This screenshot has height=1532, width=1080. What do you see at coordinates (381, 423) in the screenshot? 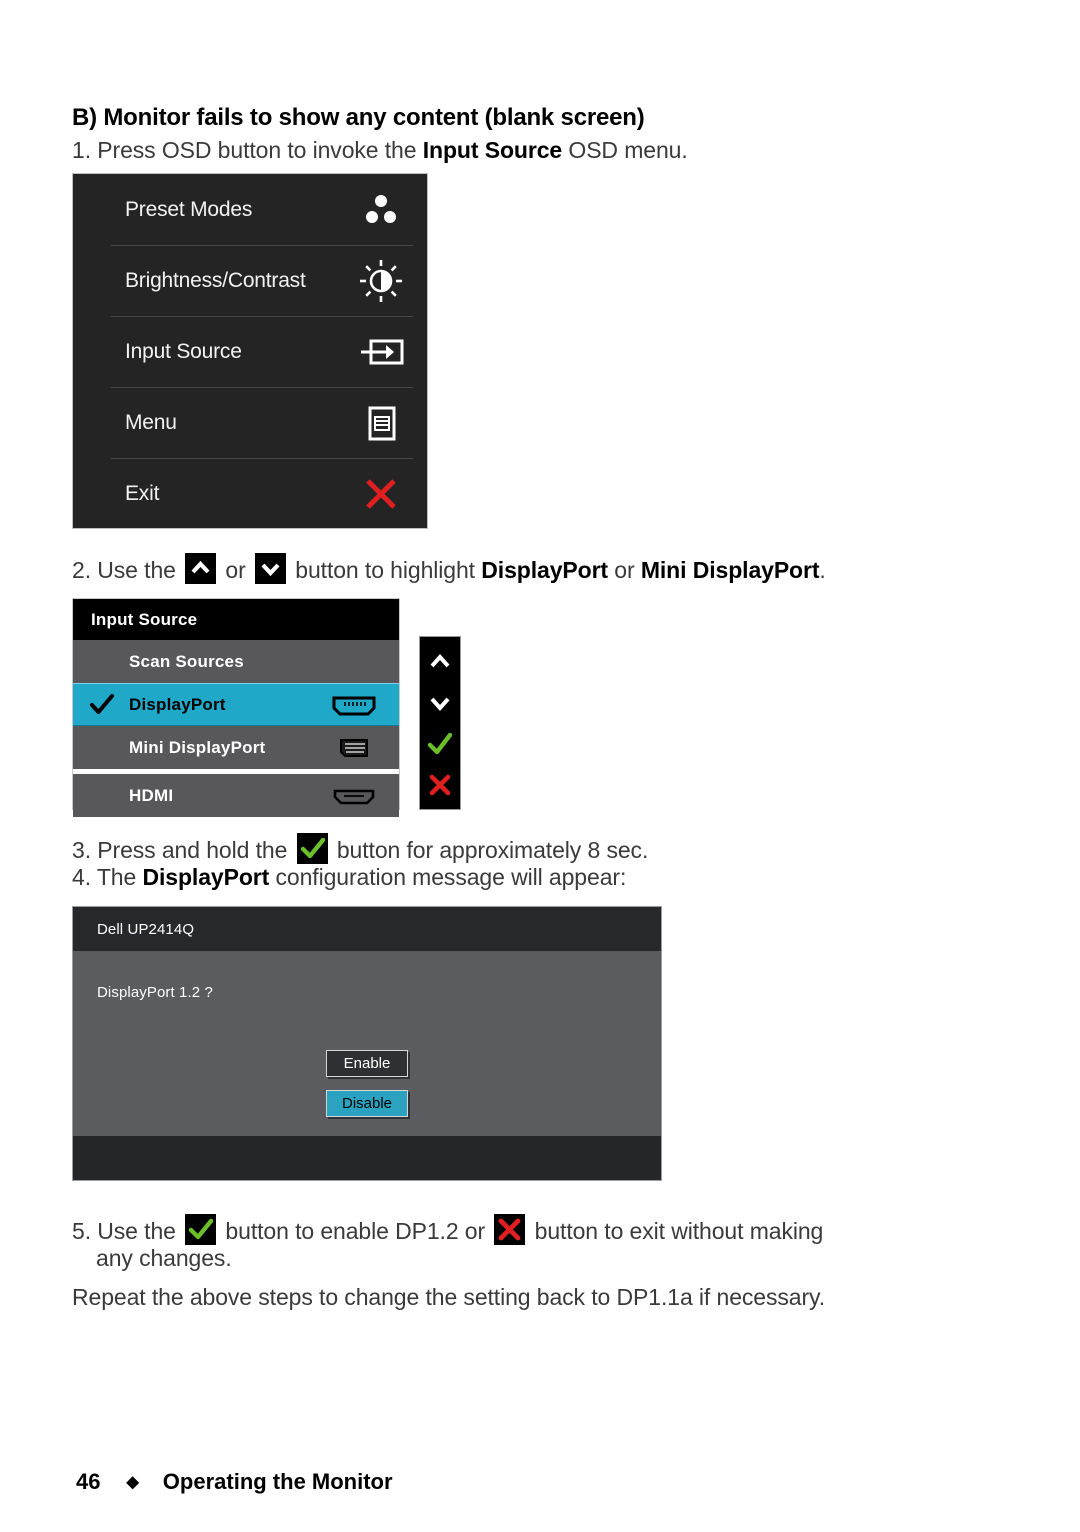
I see `menu-icon` at bounding box center [381, 423].